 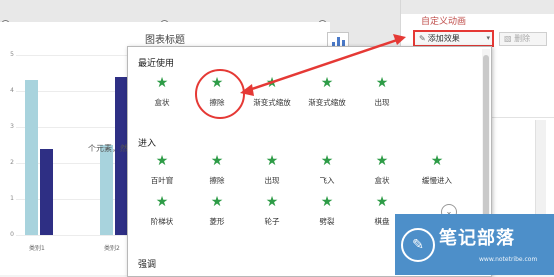 I want to click on effect-item: ★ 阶梯状, so click(x=162, y=210).